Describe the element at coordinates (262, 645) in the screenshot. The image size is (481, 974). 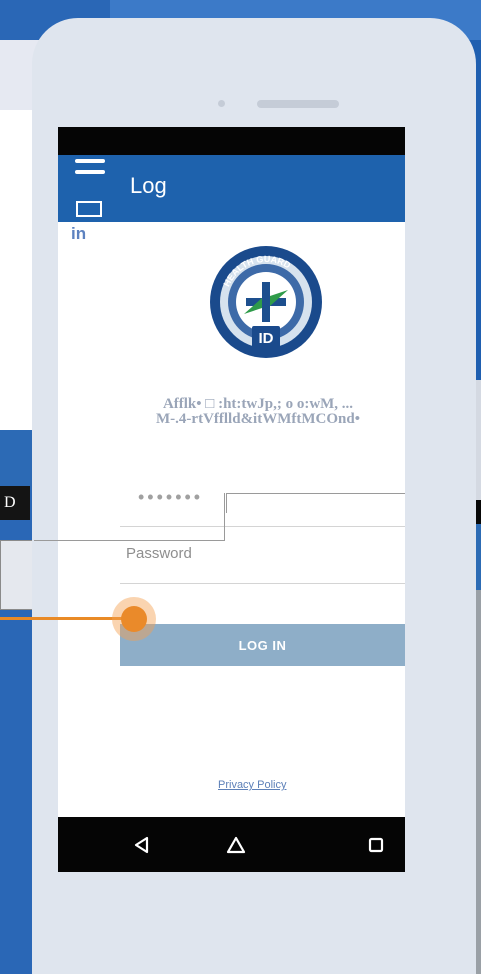
I see `login-button: LOG IN` at that location.